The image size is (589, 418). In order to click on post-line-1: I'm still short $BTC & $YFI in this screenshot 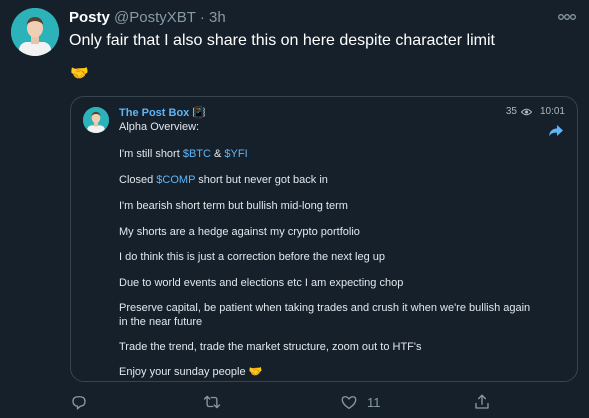, I will do `click(183, 154)`.